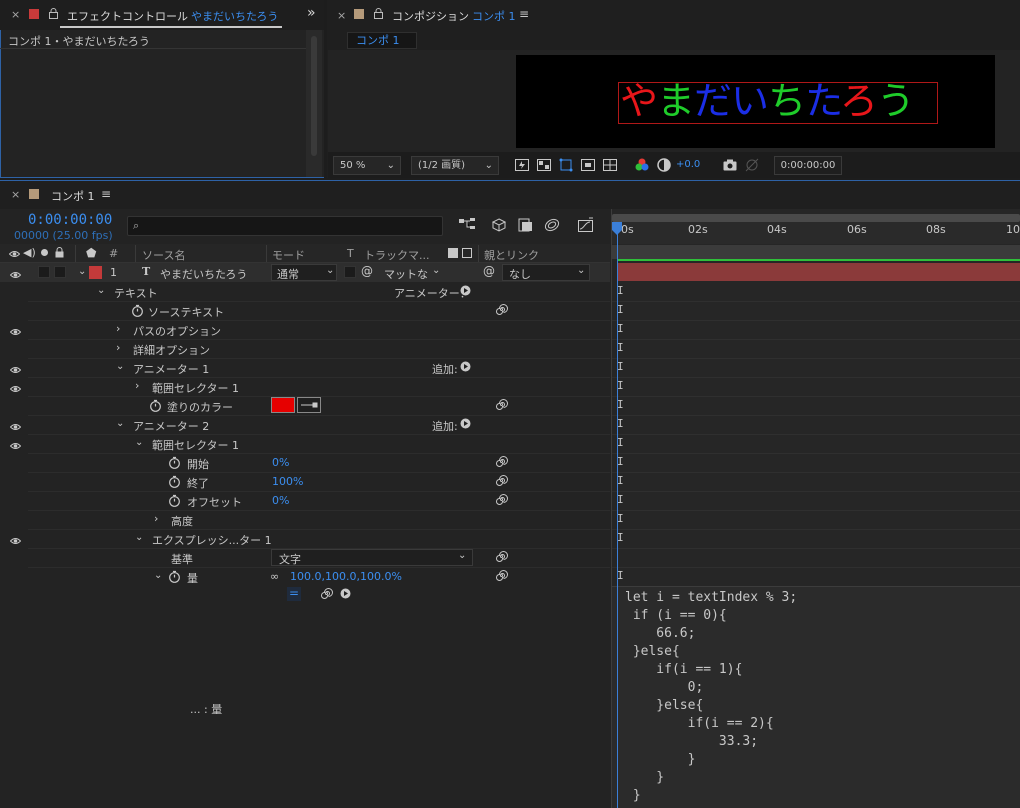 The height and width of the screenshot is (808, 1020). What do you see at coordinates (29, 252) in the screenshot?
I see `audio-header-icon: ◀)` at bounding box center [29, 252].